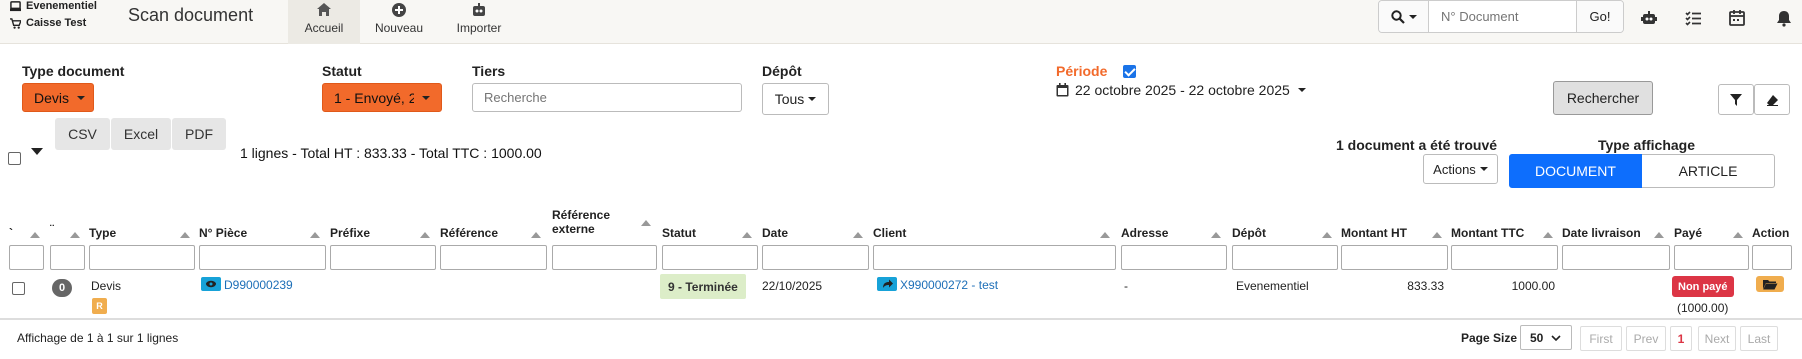  I want to click on pager-next: Next, so click(1717, 338).